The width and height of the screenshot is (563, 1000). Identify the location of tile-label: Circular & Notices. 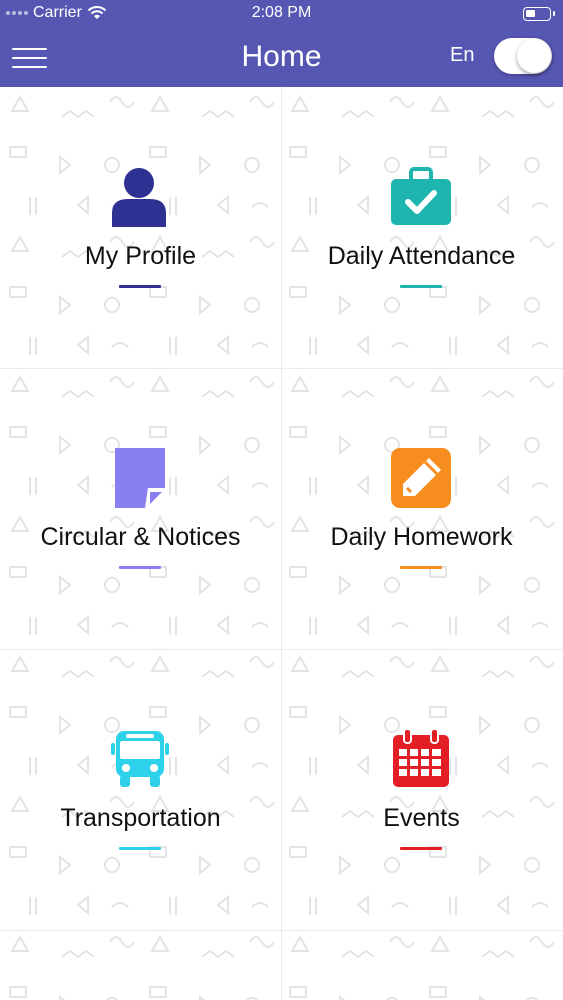
(140, 537).